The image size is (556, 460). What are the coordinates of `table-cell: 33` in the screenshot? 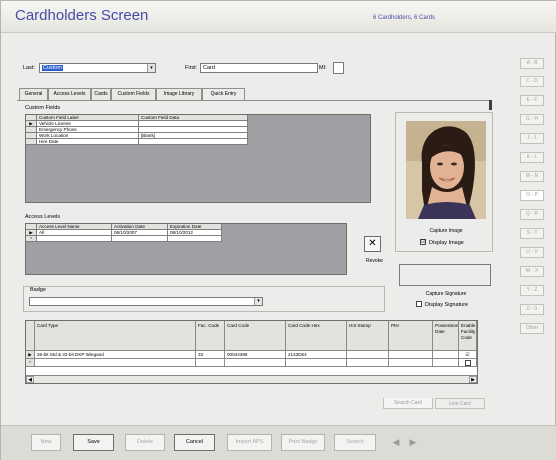 It's located at (210, 355).